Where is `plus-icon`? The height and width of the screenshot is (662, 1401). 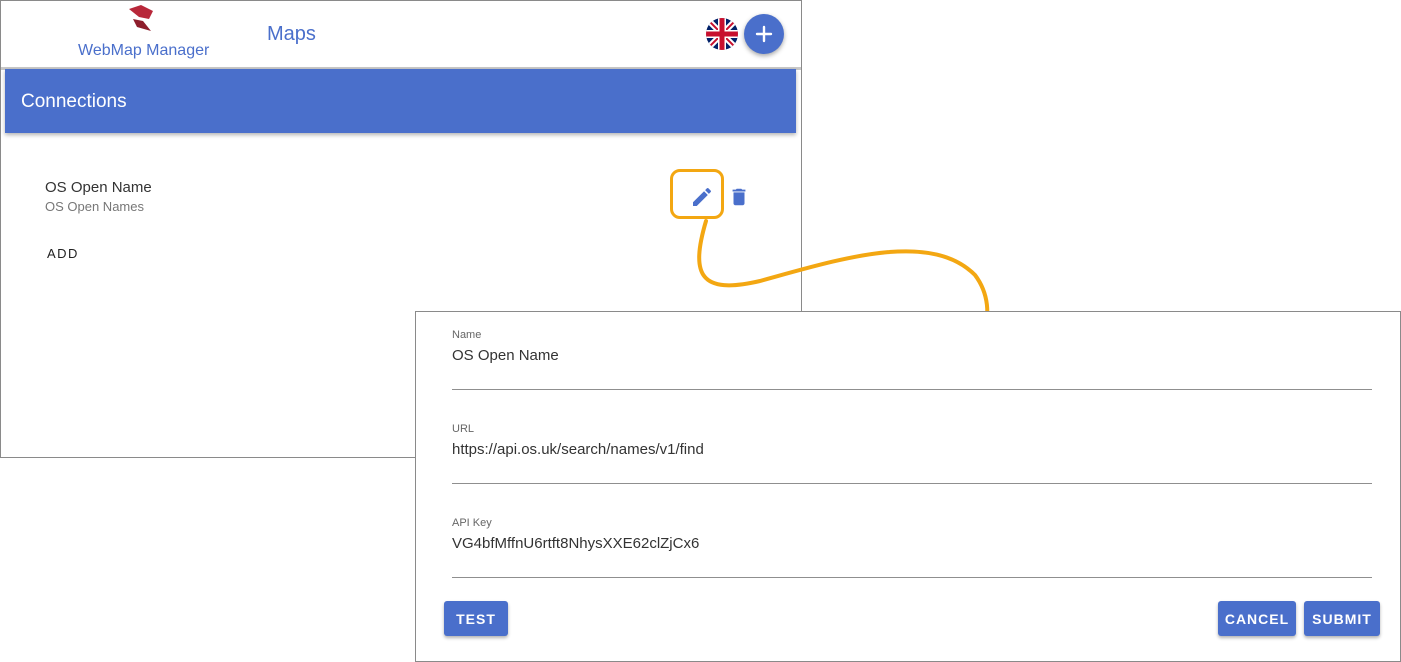 plus-icon is located at coordinates (764, 34).